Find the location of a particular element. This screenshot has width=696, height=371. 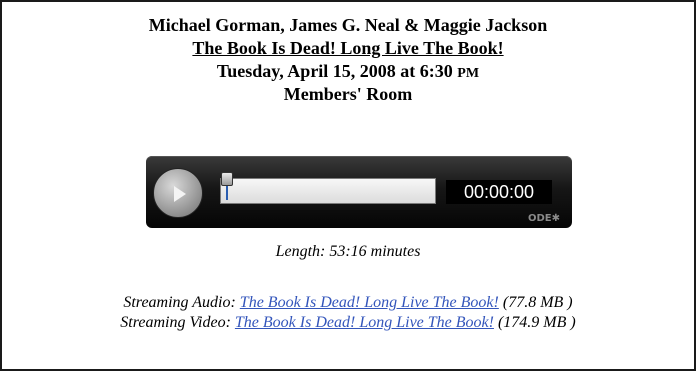

play-button is located at coordinates (178, 193).